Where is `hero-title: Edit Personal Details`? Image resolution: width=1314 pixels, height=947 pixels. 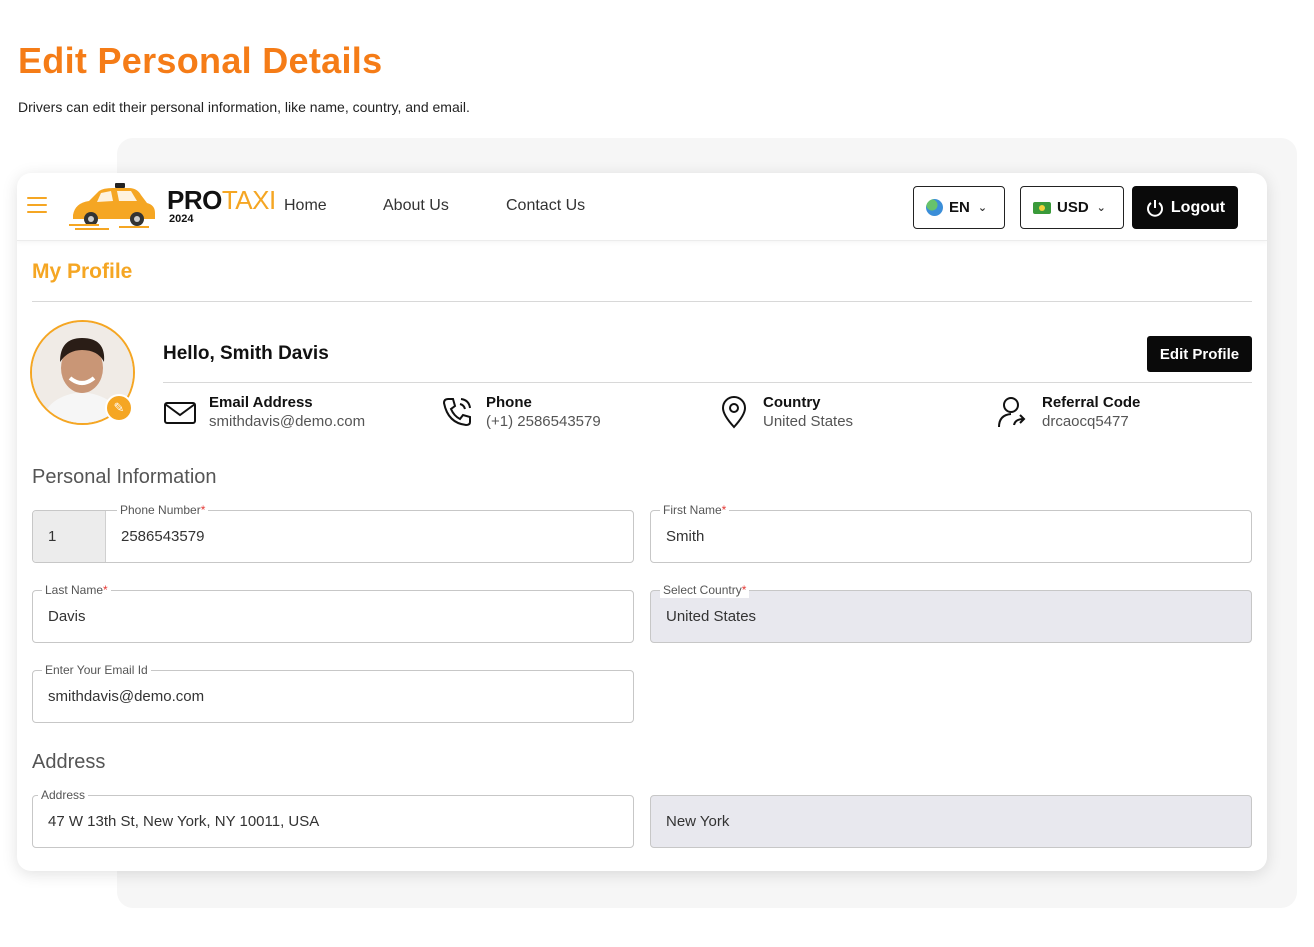
hero-title: Edit Personal Details is located at coordinates (200, 60).